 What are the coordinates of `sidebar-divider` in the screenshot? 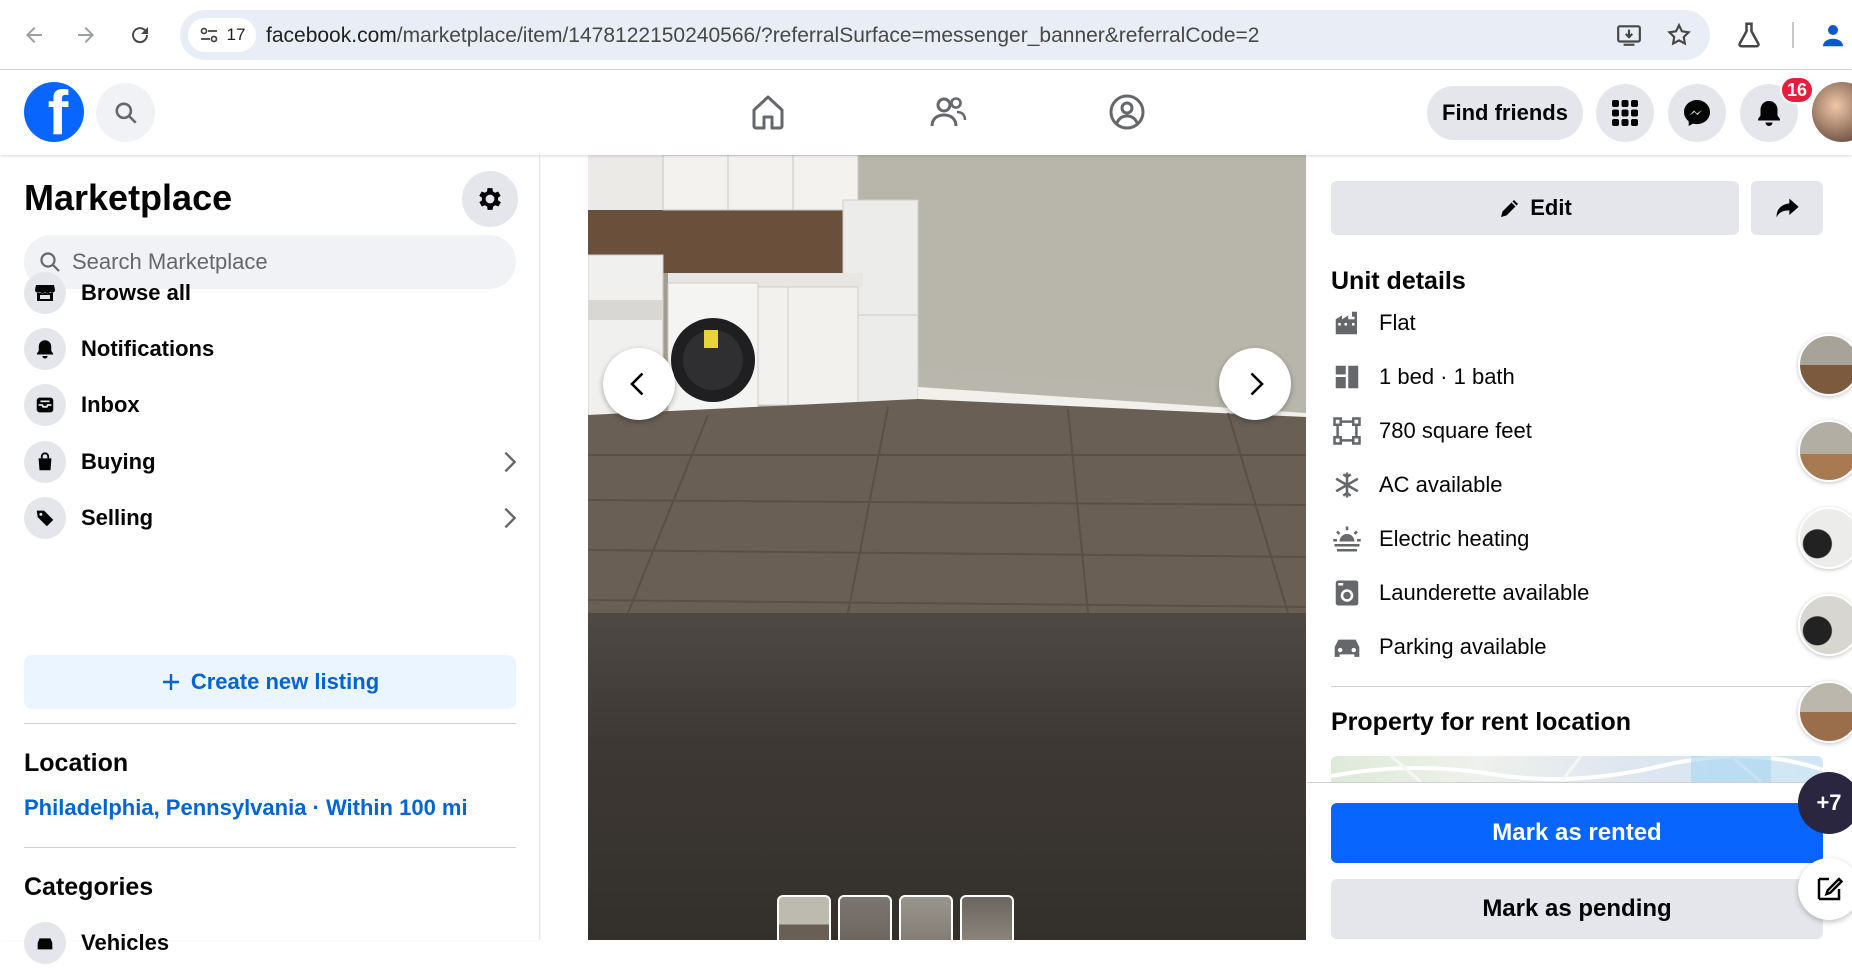 It's located at (270, 847).